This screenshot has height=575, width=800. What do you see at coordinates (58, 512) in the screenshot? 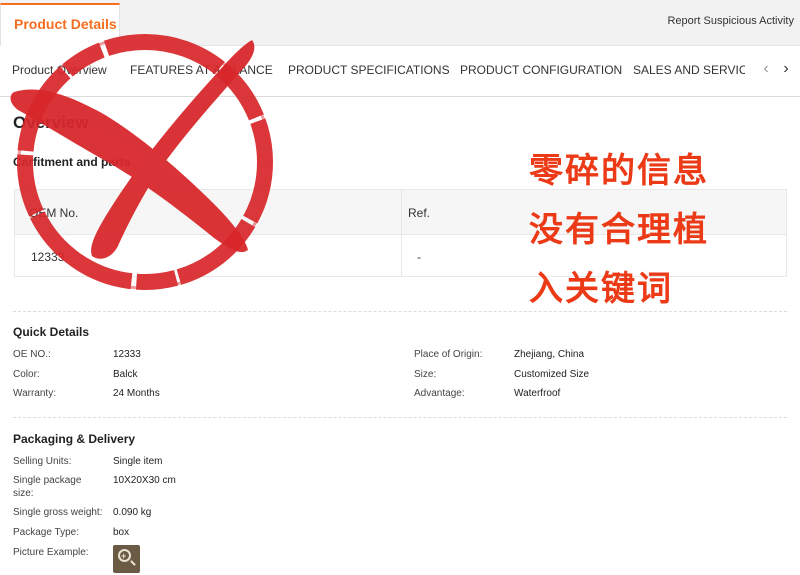
I see `packaging-label: Single gross weight:` at bounding box center [58, 512].